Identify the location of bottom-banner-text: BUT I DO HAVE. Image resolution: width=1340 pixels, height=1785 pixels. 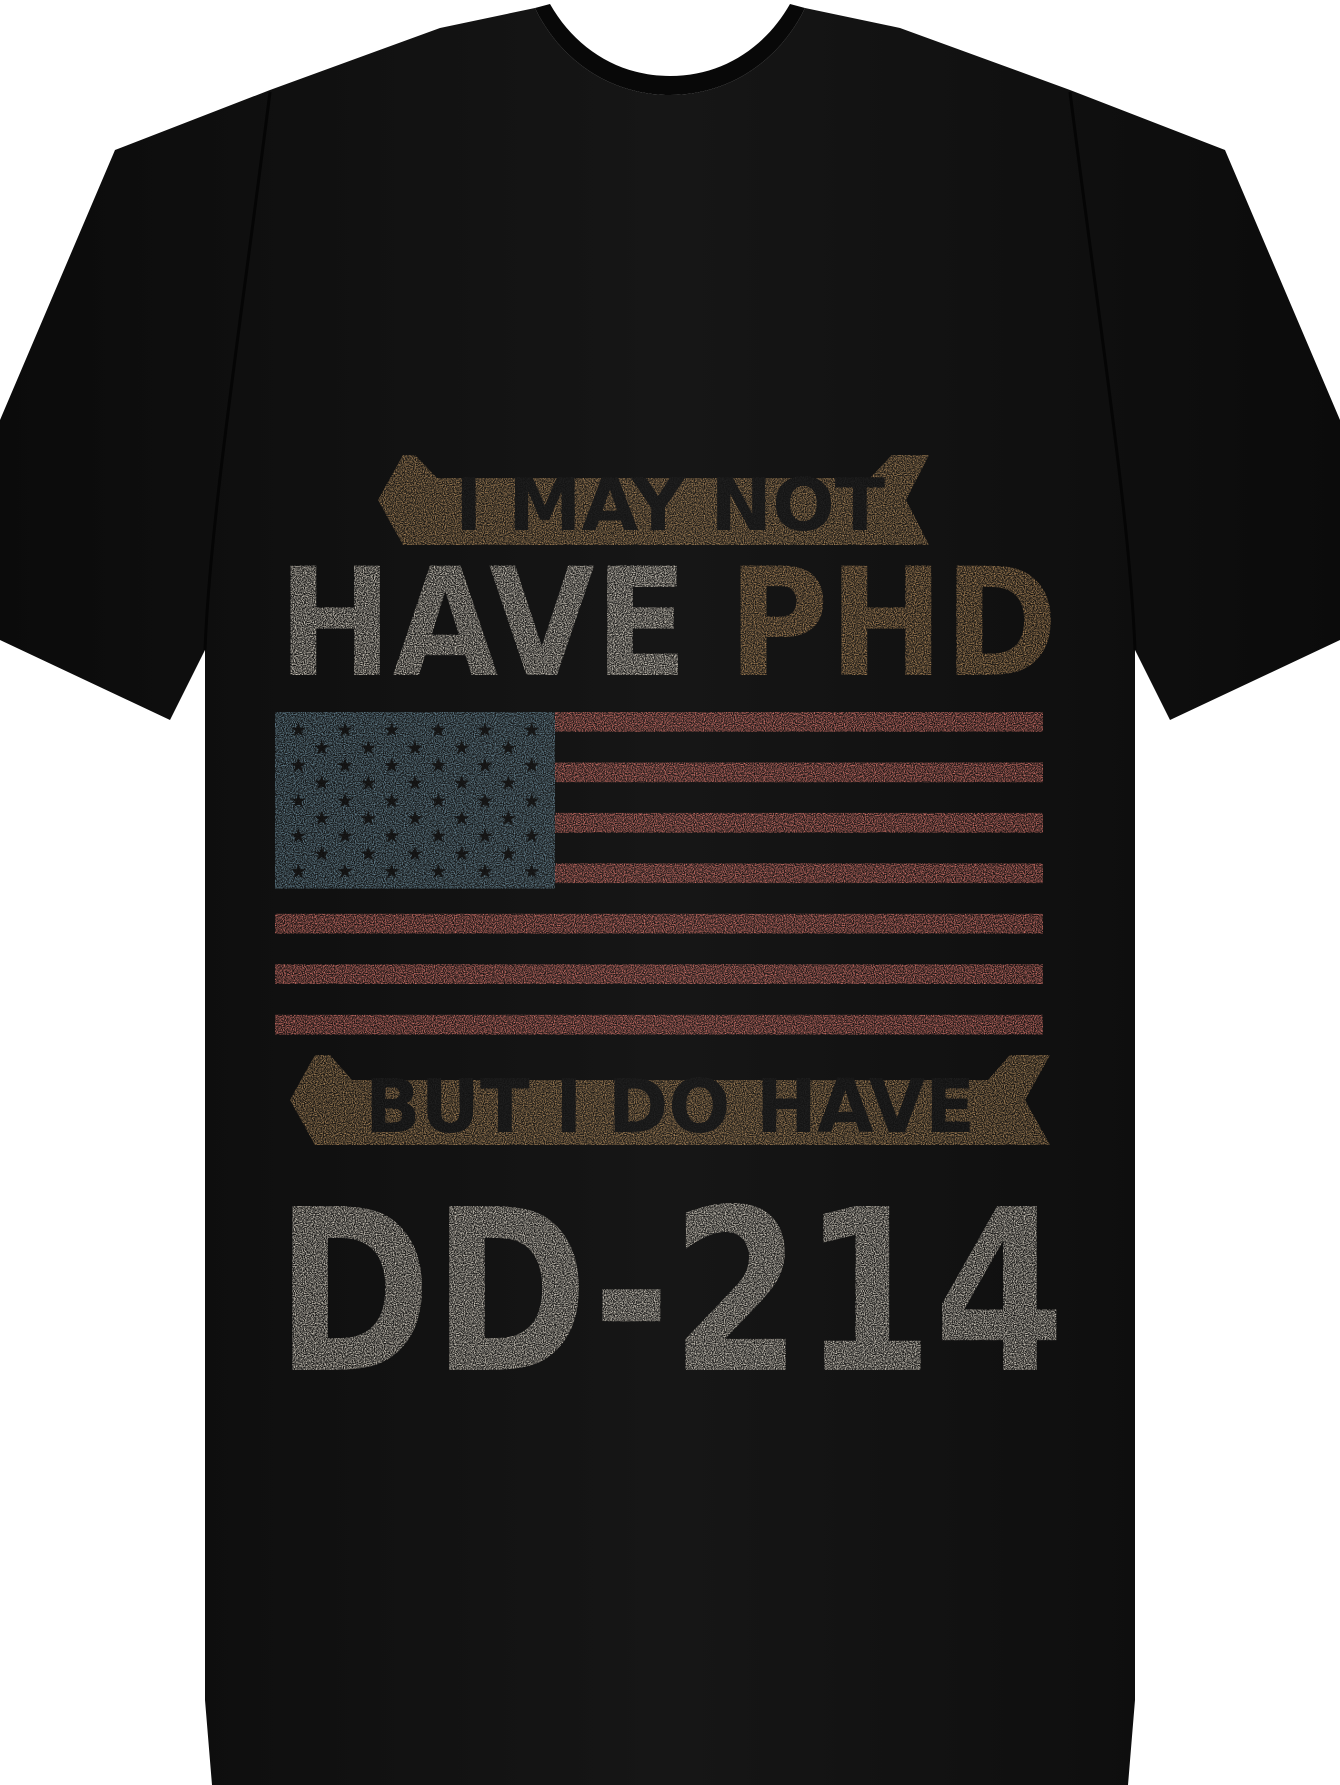
(670, 1107).